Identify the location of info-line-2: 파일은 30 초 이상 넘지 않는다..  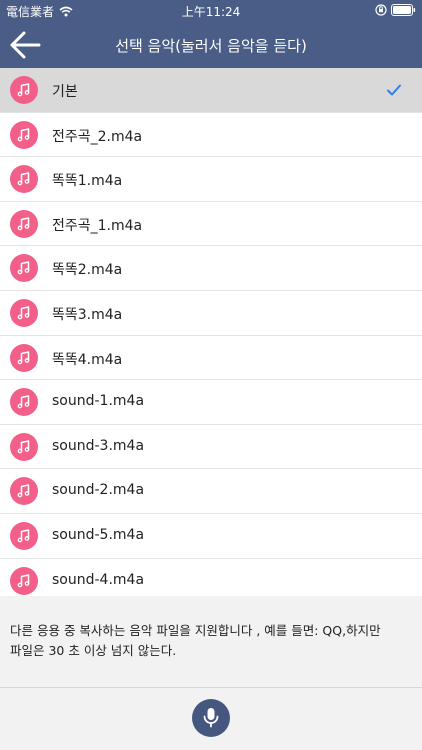
(93, 650).